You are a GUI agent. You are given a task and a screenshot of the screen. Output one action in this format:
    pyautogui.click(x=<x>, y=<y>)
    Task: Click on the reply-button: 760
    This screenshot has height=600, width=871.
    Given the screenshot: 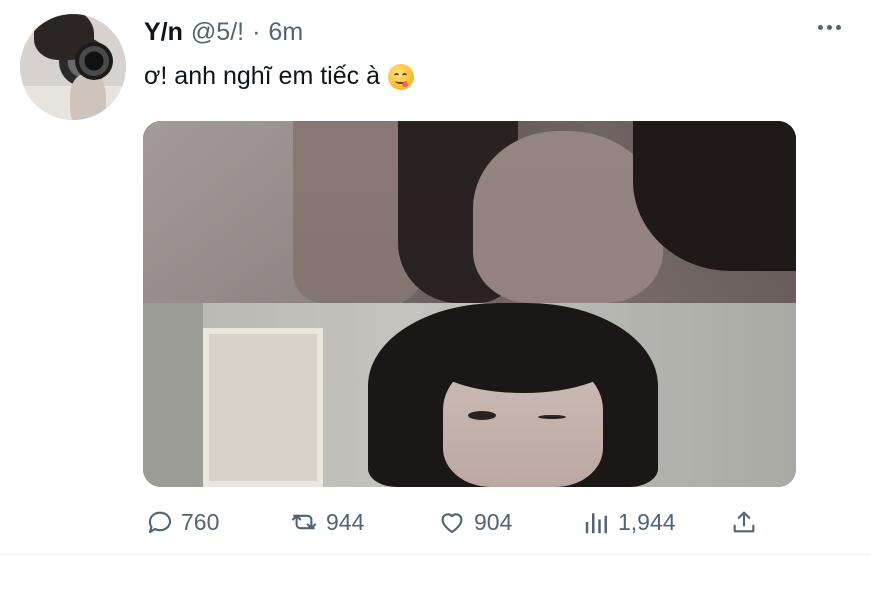 What is the action you would take?
    pyautogui.click(x=182, y=522)
    